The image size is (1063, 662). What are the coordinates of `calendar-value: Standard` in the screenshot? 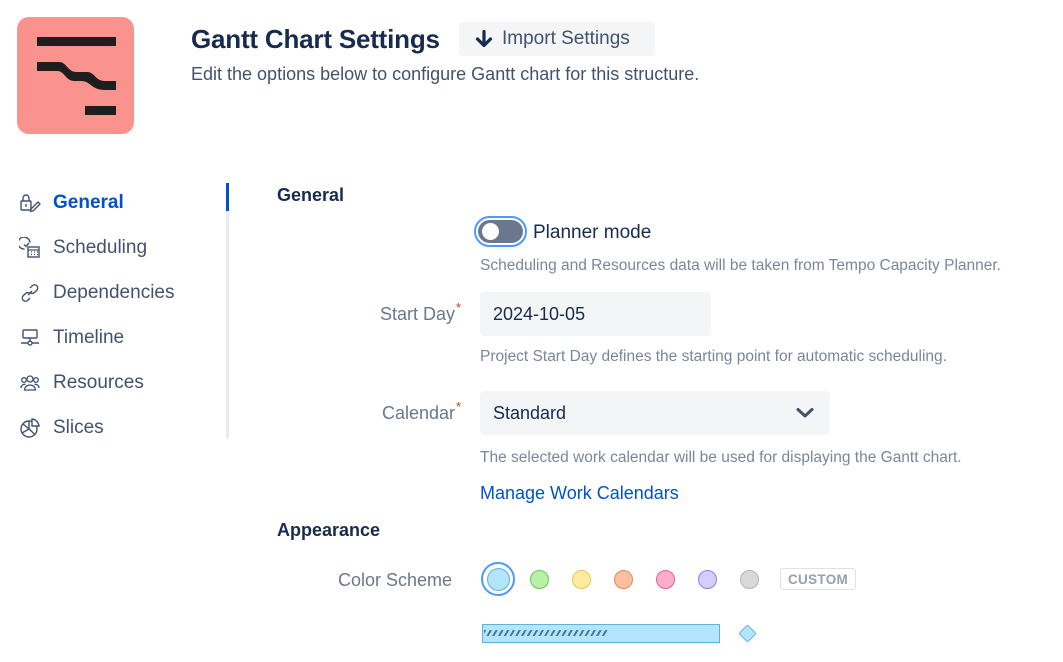 It's located at (530, 412).